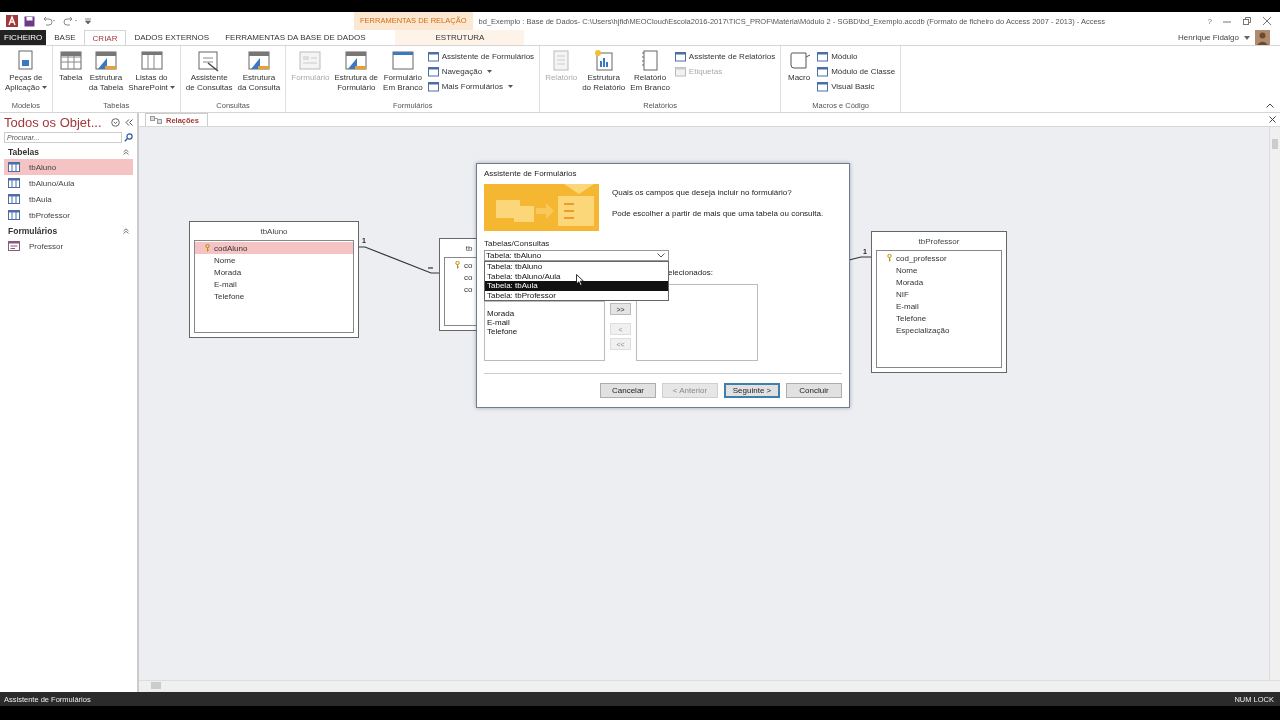  I want to click on field-item: NIF, so click(939, 294).